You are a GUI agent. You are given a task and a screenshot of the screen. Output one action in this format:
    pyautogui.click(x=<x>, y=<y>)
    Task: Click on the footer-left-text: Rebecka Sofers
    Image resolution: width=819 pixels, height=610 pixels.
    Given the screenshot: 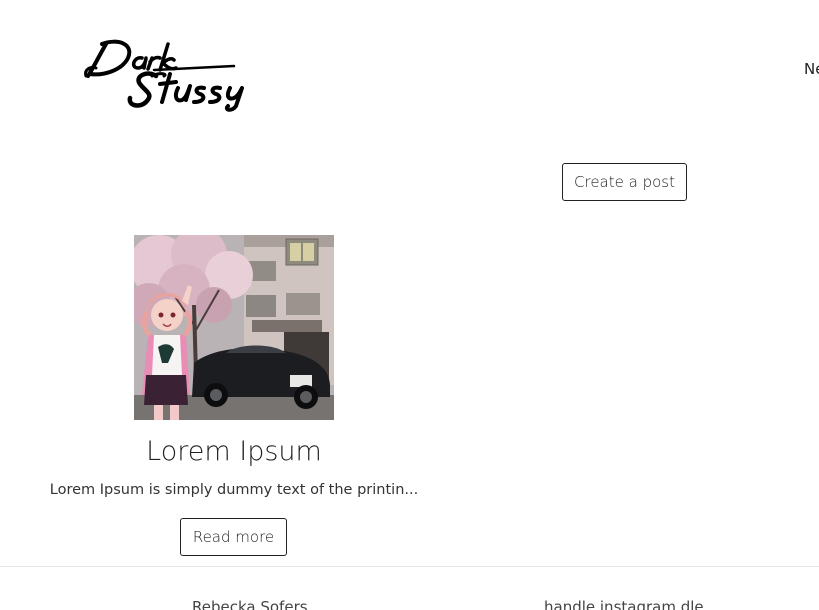 What is the action you would take?
    pyautogui.click(x=250, y=604)
    